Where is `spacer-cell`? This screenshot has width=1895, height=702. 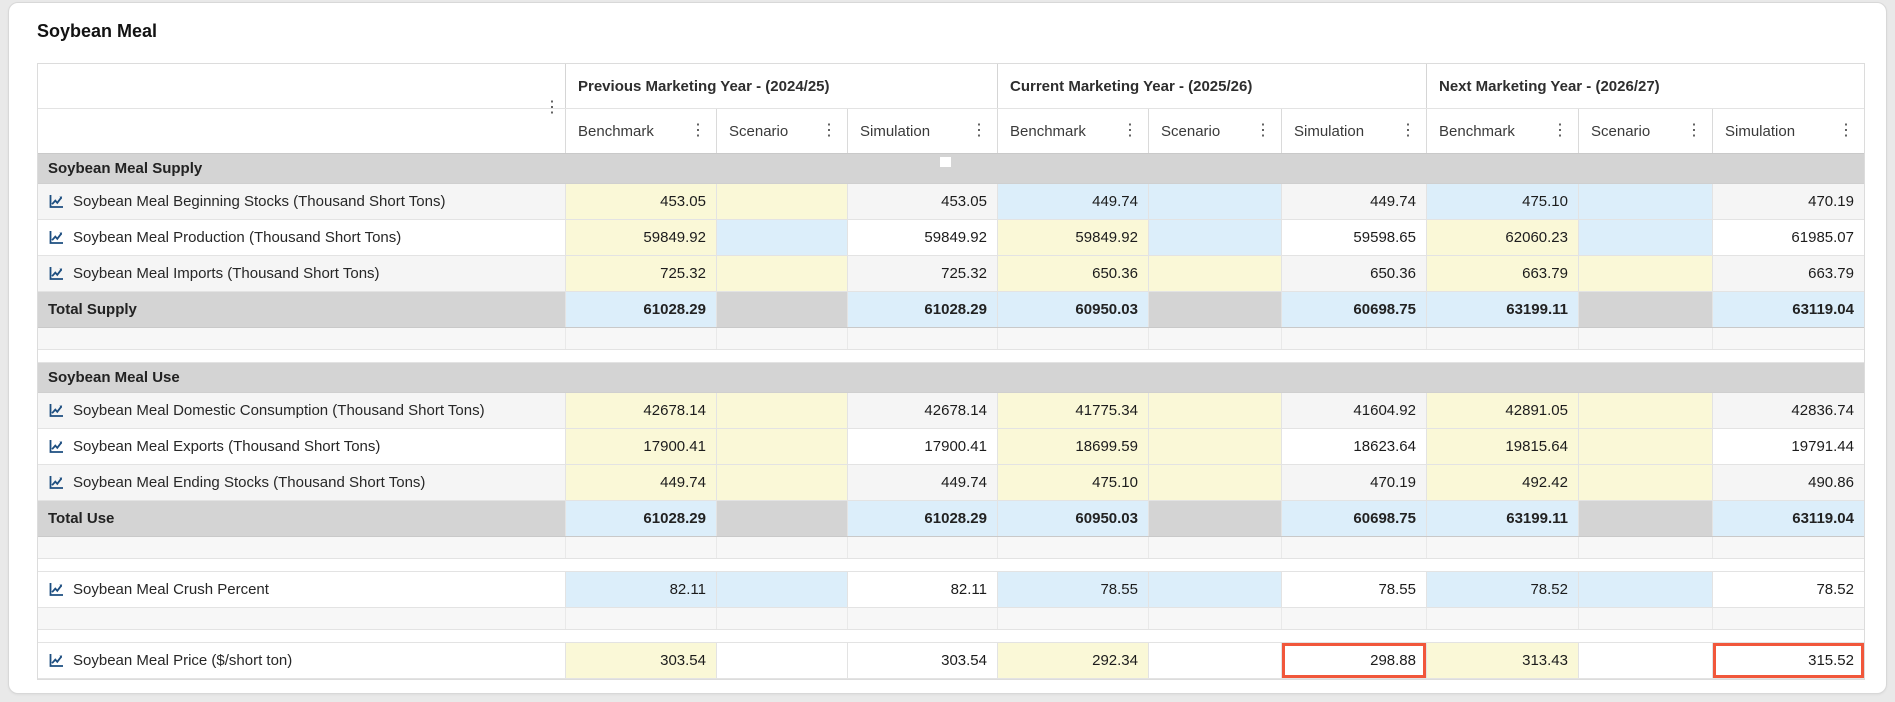
spacer-cell is located at coordinates (1788, 618).